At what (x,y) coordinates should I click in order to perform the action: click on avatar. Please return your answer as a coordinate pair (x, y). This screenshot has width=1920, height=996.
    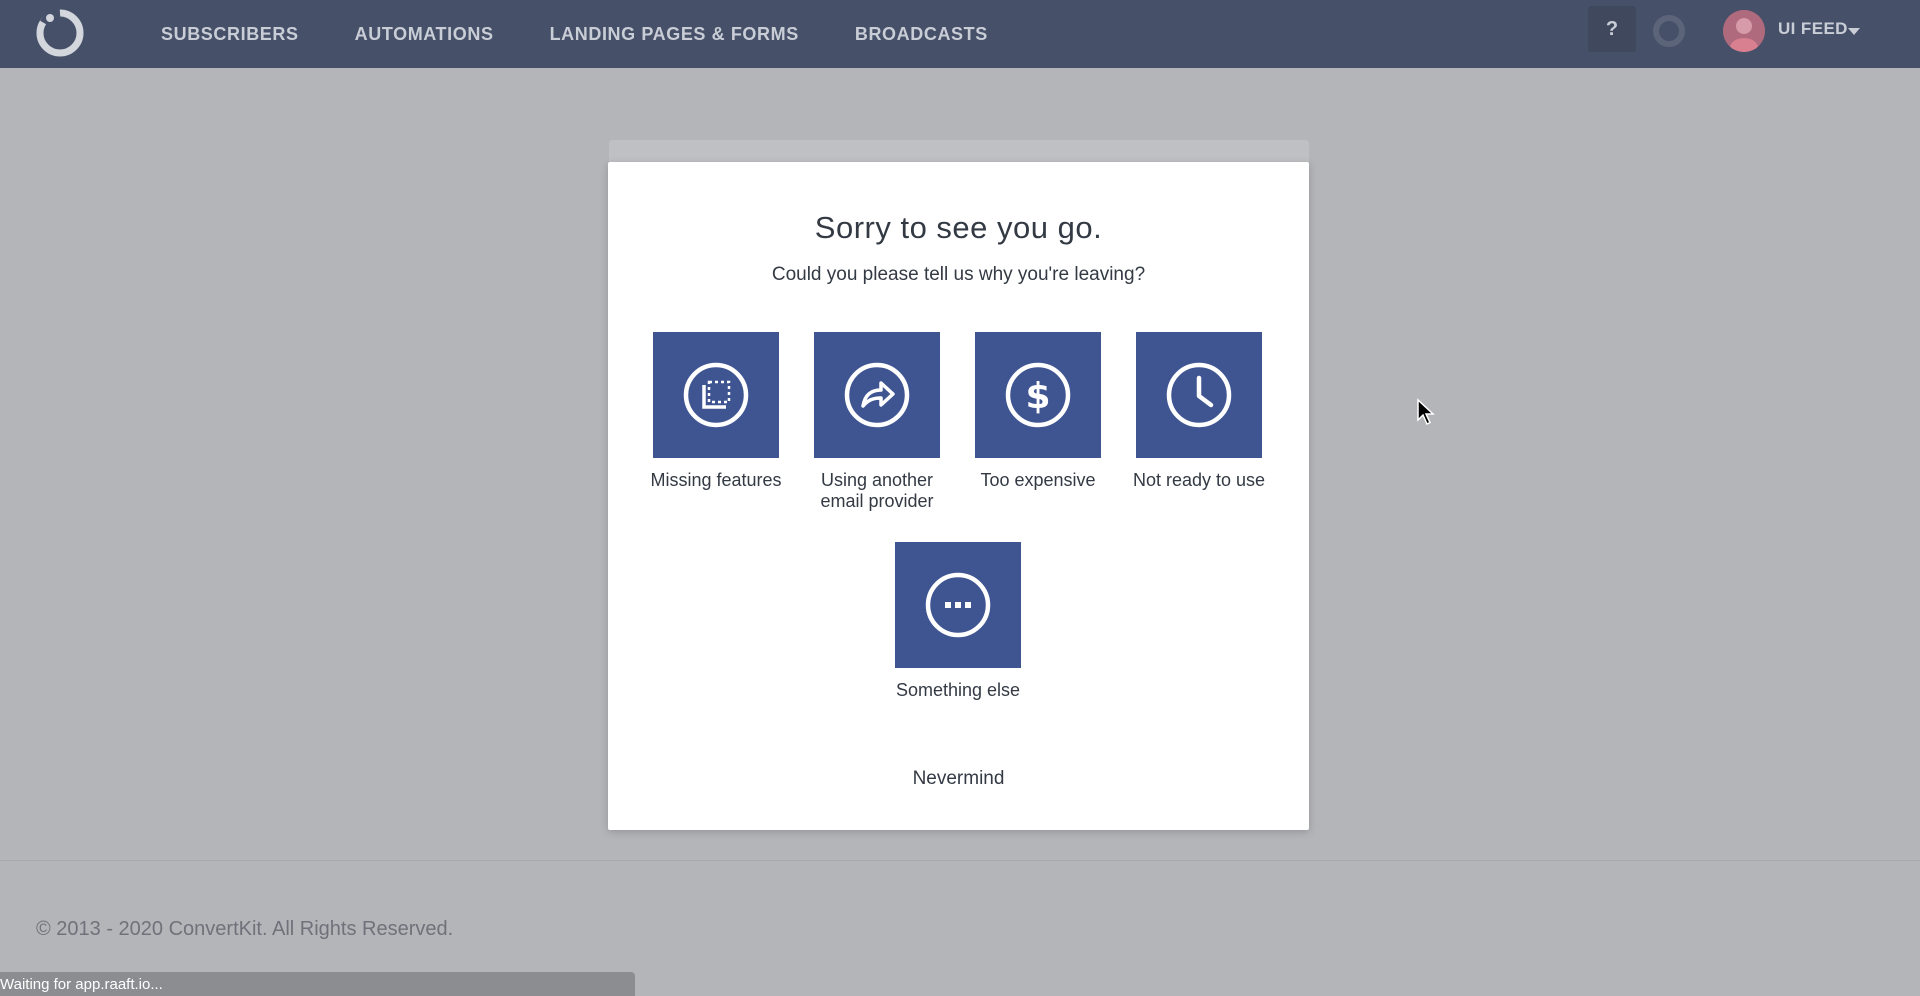
    Looking at the image, I should click on (1744, 31).